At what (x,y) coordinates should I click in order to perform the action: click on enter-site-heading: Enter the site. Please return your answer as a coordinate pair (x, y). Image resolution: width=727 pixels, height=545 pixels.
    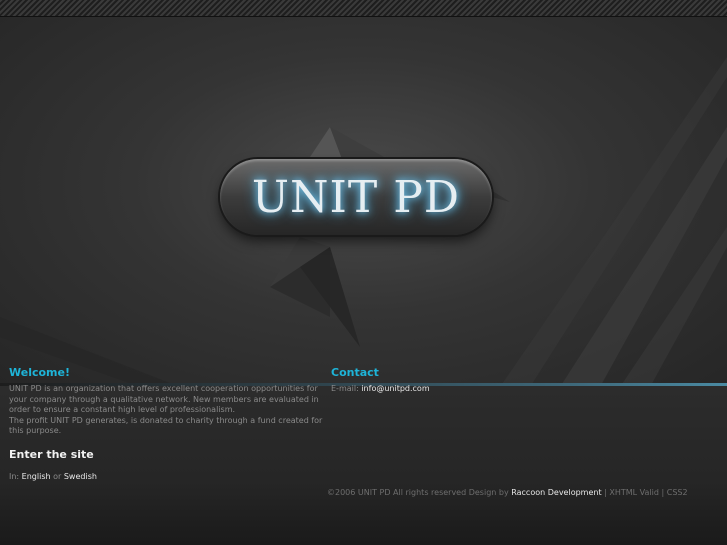
    Looking at the image, I should click on (51, 454).